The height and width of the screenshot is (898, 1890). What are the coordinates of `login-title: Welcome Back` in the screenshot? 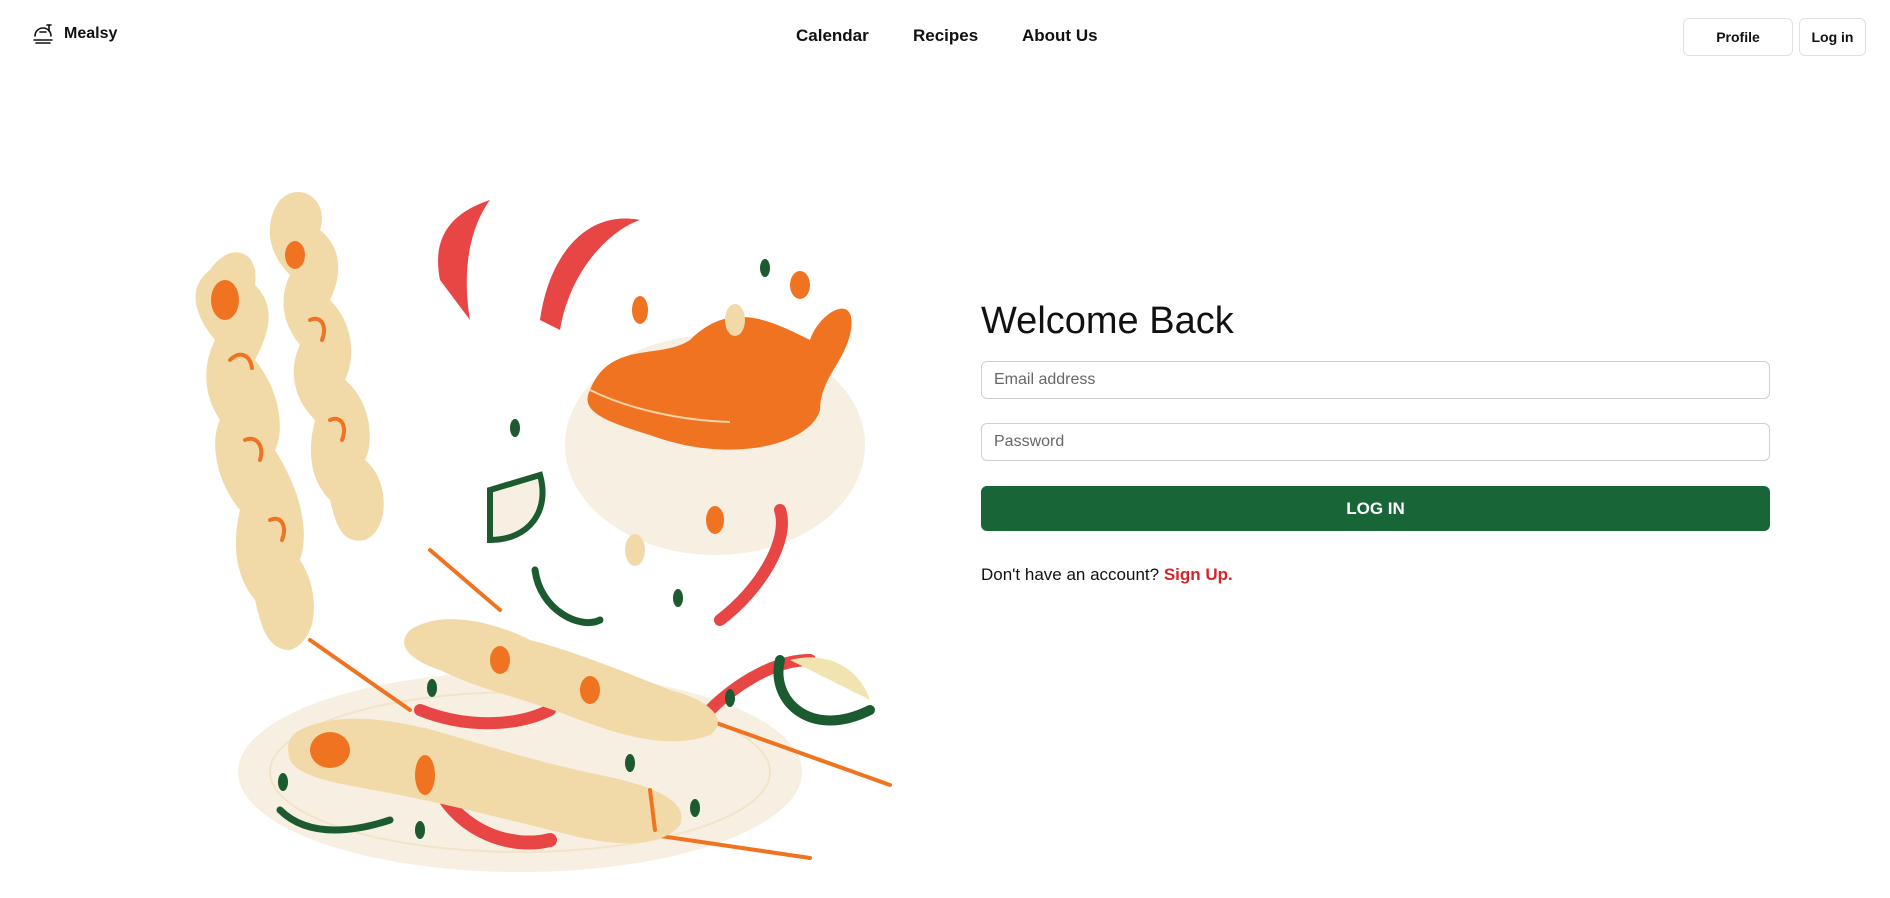 It's located at (1107, 321).